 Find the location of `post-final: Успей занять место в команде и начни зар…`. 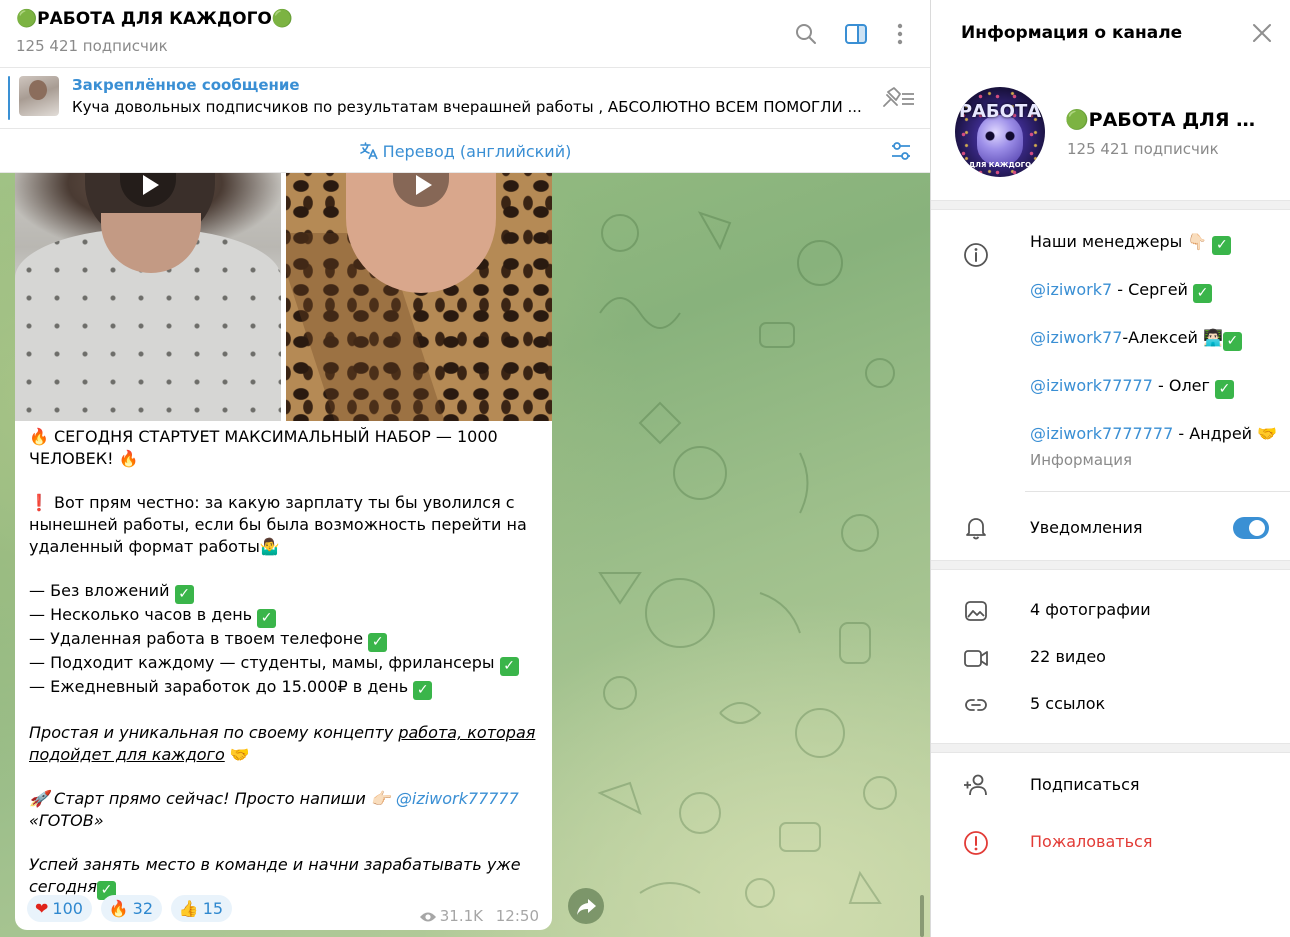

post-final: Успей занять место в команде и начни зар… is located at coordinates (275, 877).